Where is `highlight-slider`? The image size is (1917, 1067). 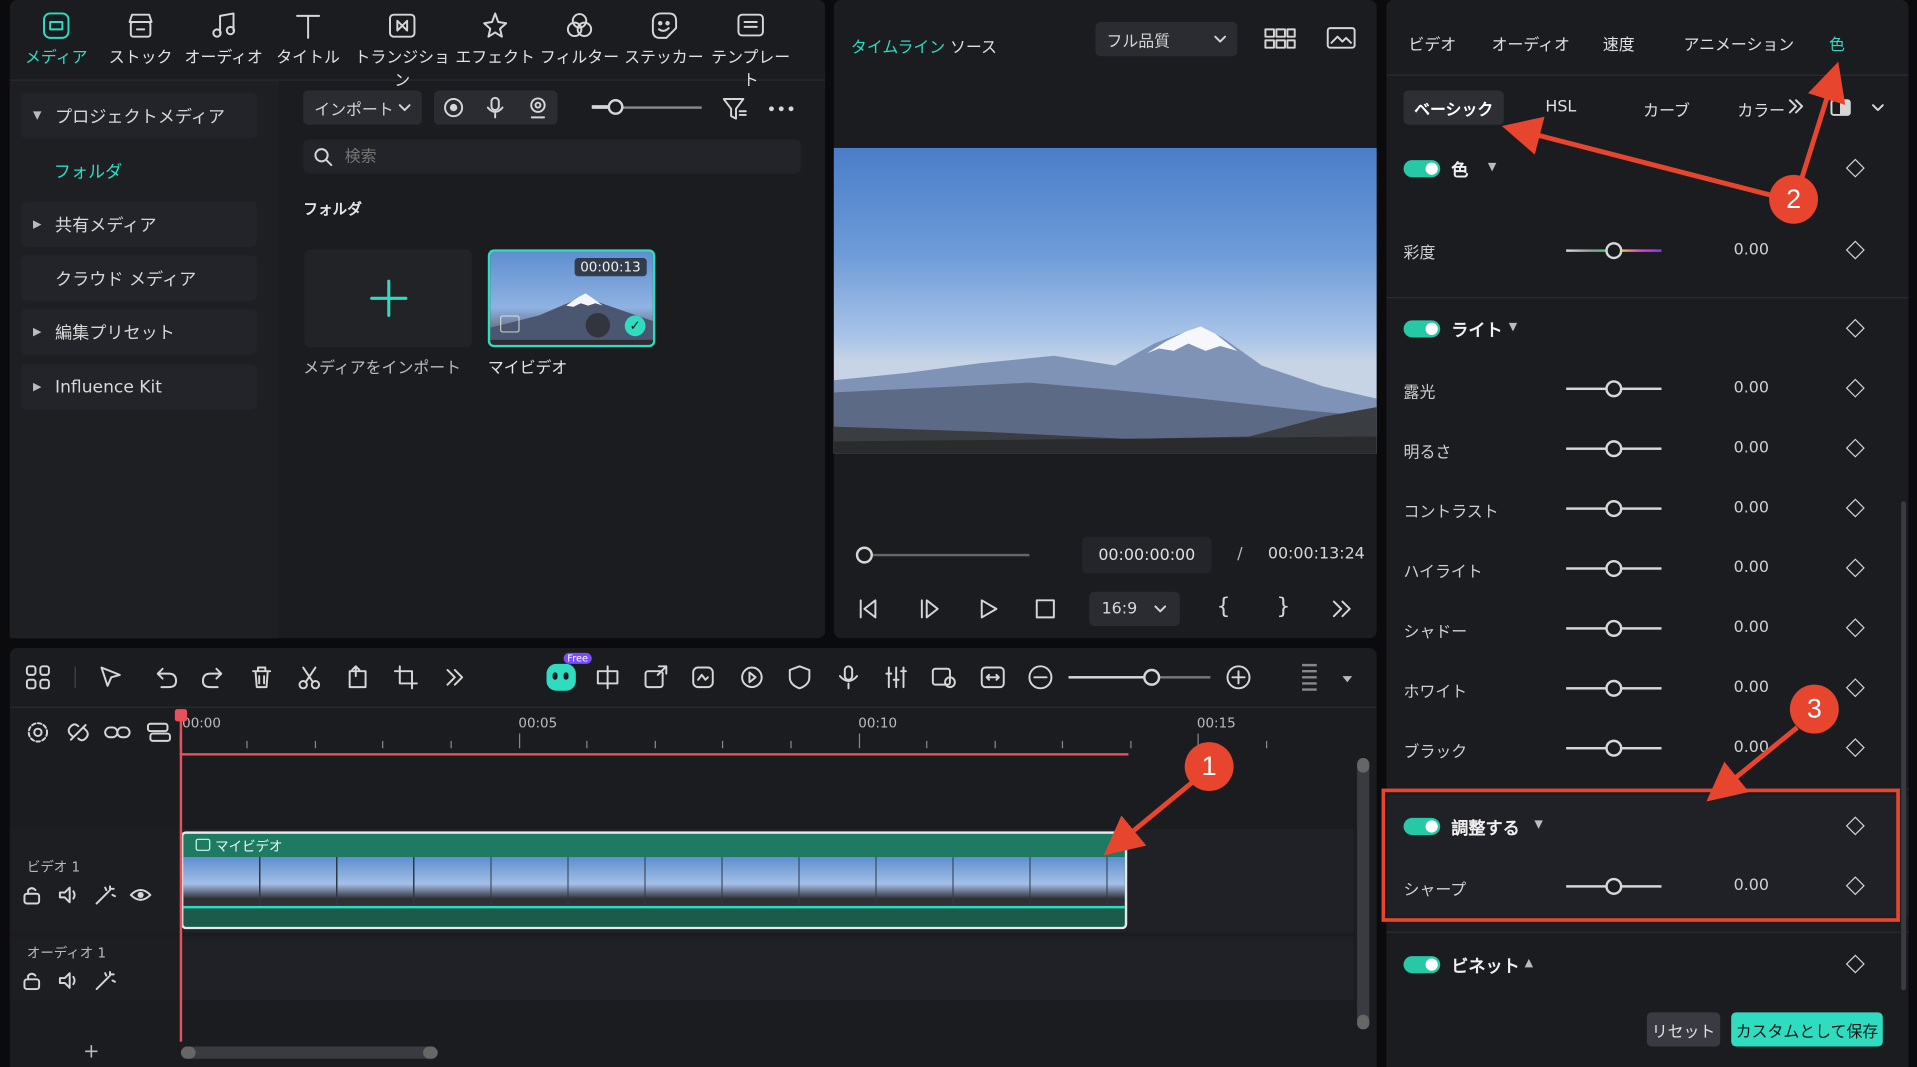 highlight-slider is located at coordinates (1614, 568).